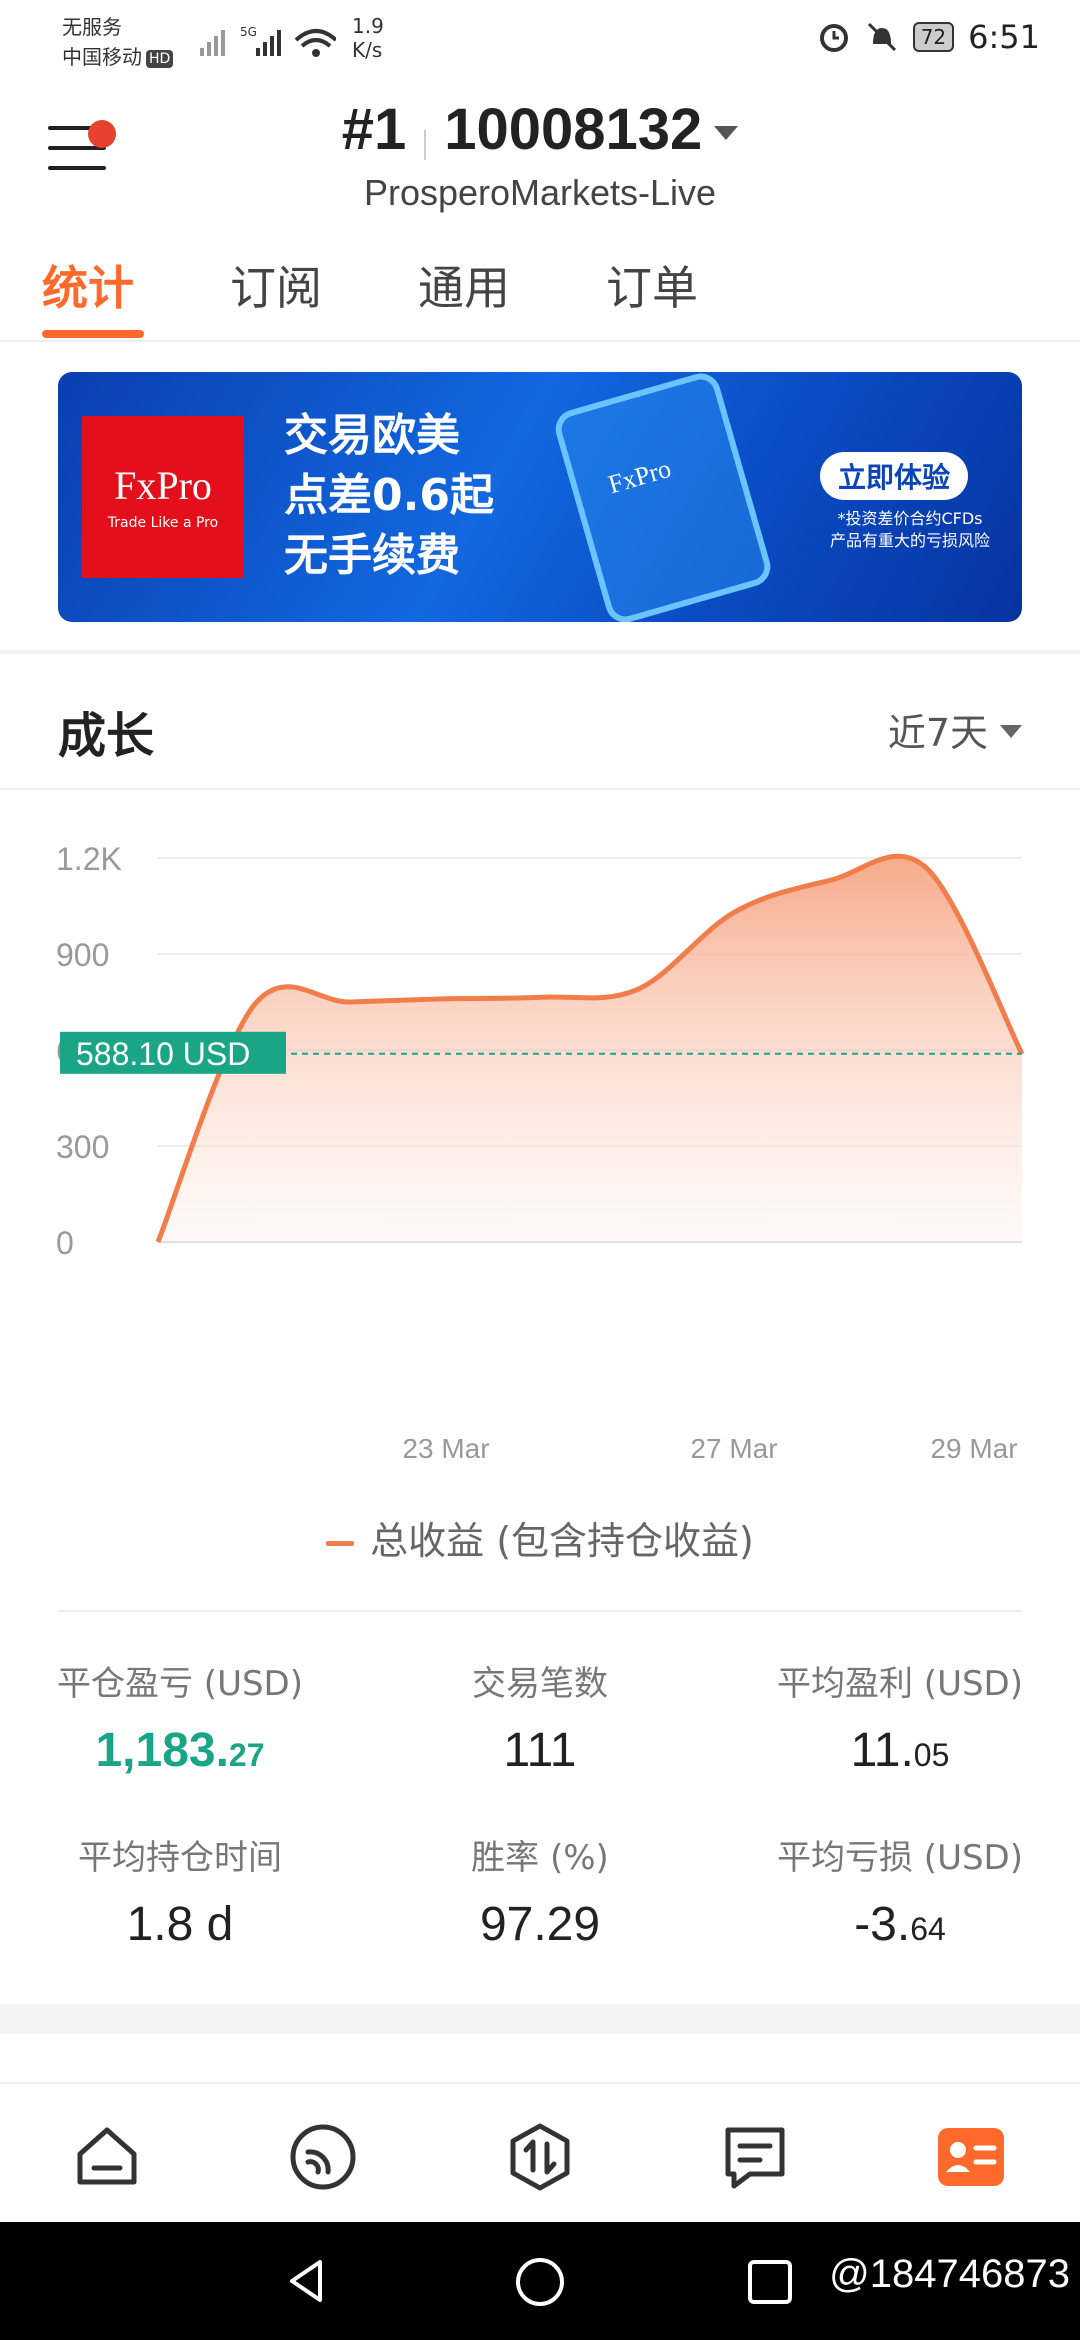 The width and height of the screenshot is (1080, 2340). I want to click on stat-closed-pnl: 平仓盈亏 (USD) 1,183.27, so click(180, 1717).